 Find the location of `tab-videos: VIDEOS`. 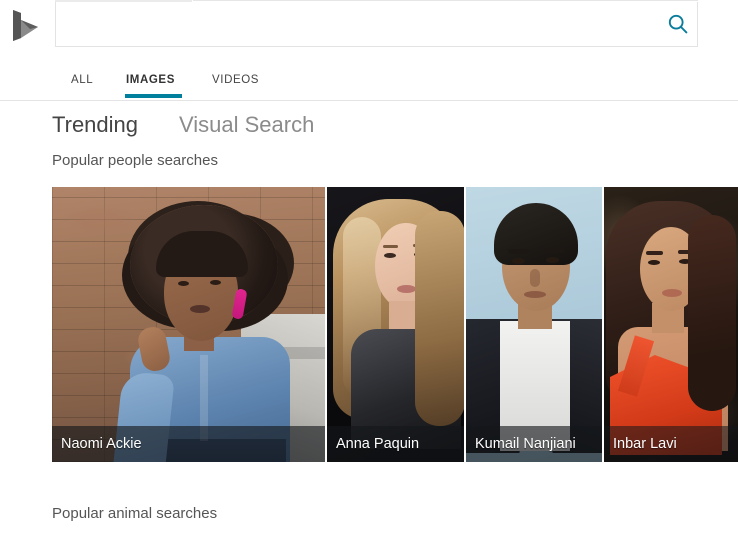

tab-videos: VIDEOS is located at coordinates (235, 85).